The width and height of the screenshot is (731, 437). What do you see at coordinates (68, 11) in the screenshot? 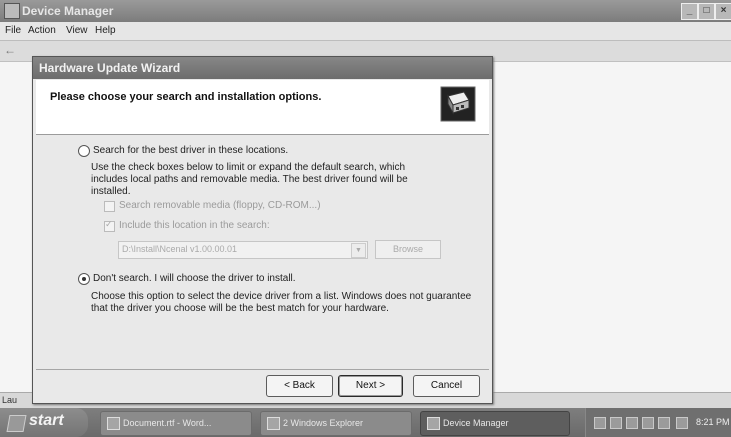
I see `window-title: Device Manager` at bounding box center [68, 11].